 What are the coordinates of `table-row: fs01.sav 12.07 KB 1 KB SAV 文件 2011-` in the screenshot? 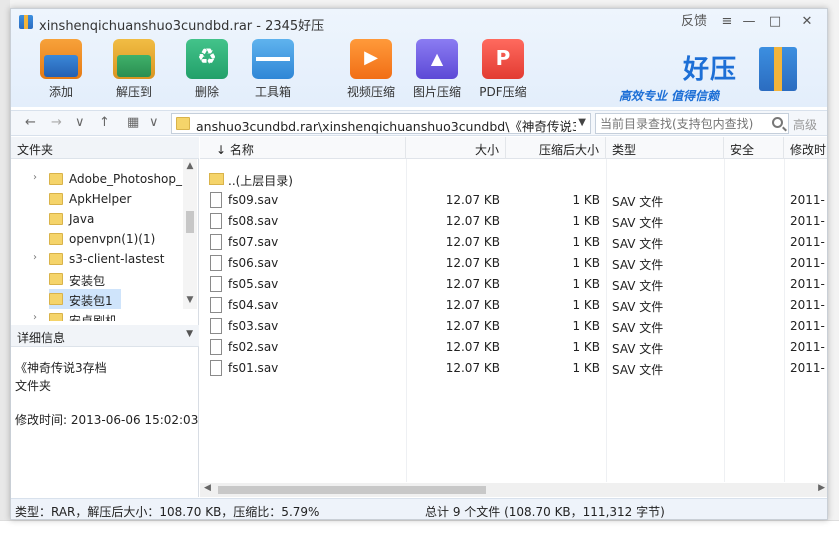 It's located at (513, 368).